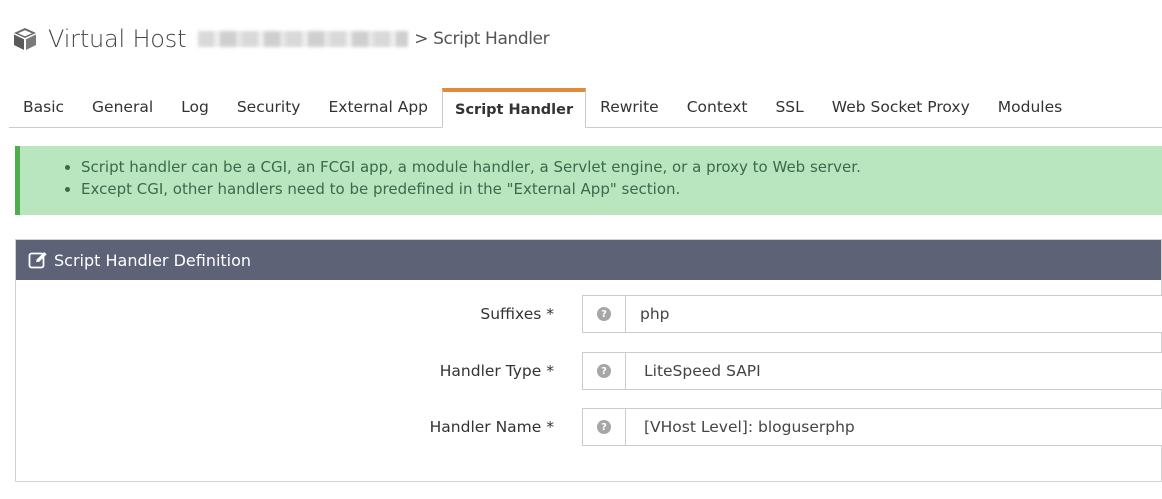 The width and height of the screenshot is (1162, 499). I want to click on tab-ssl: SSL, so click(789, 107).